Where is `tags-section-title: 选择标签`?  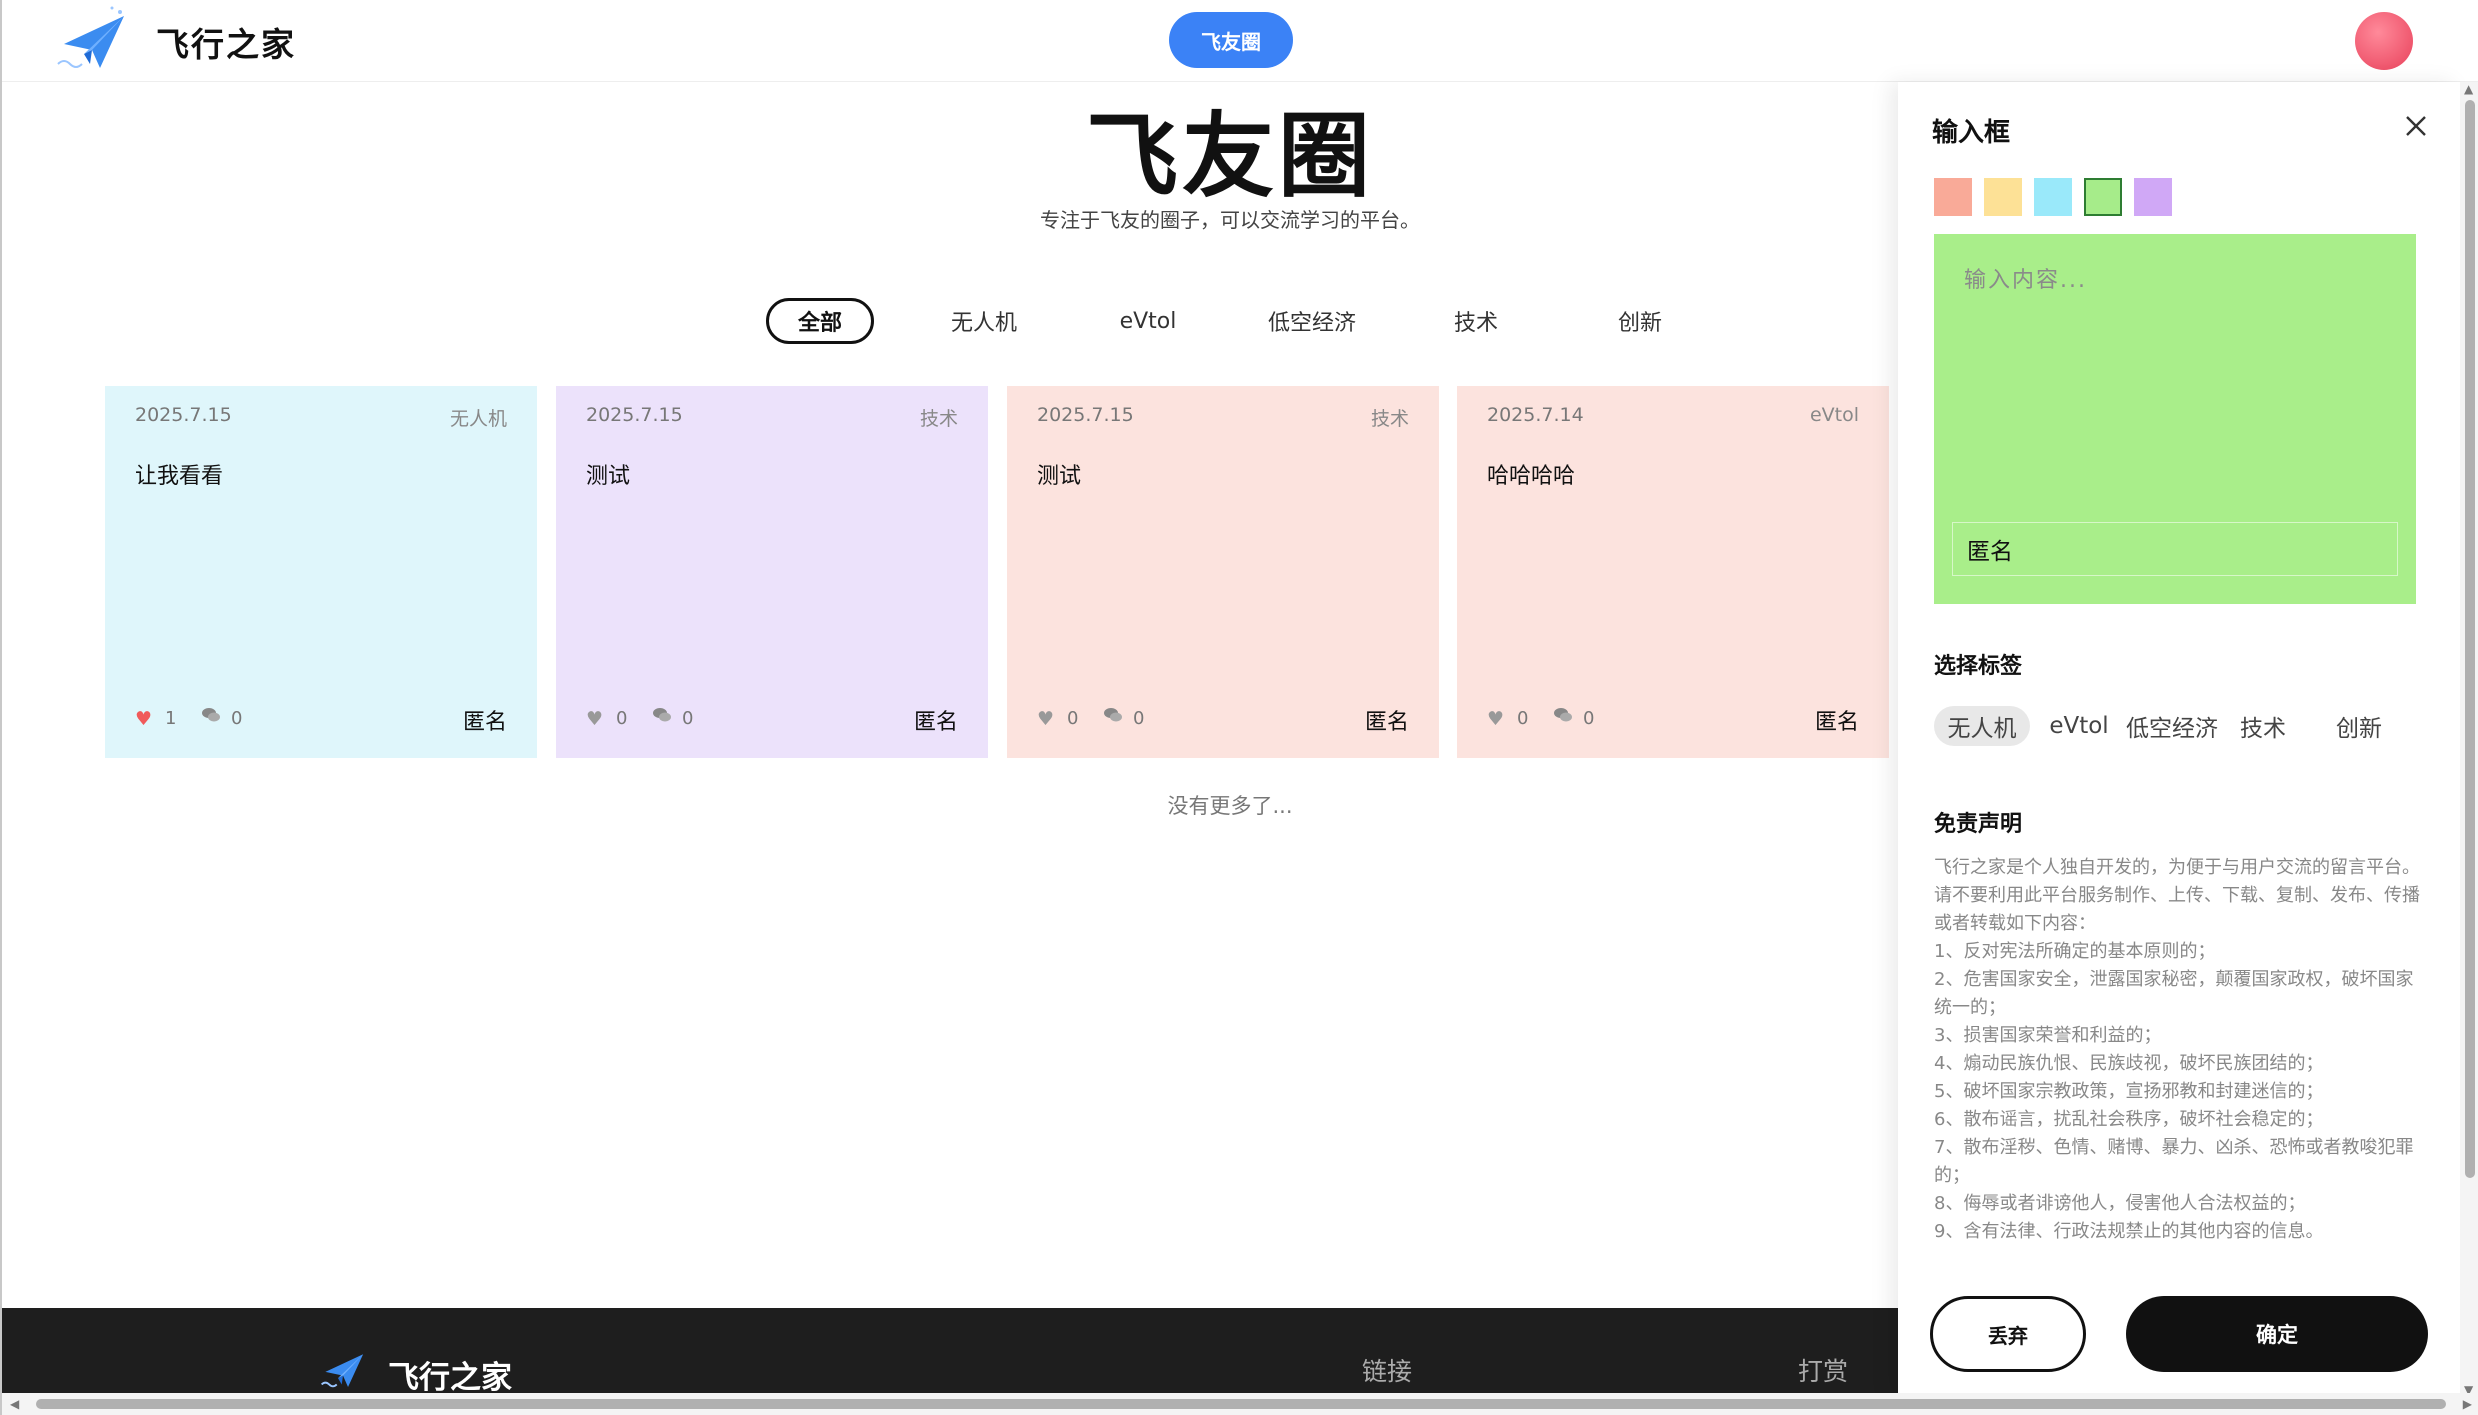
tags-section-title: 选择标签 is located at coordinates (1978, 666).